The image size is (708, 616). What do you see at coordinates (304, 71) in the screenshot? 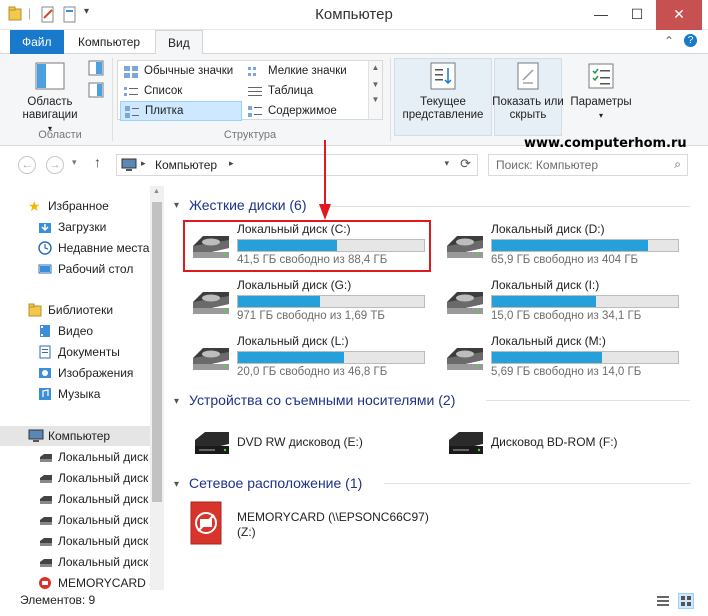
I see `layout-small-icons: Мелкие значки` at bounding box center [304, 71].